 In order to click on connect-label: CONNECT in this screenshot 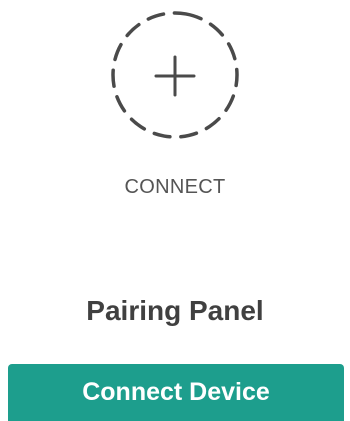, I will do `click(175, 187)`.